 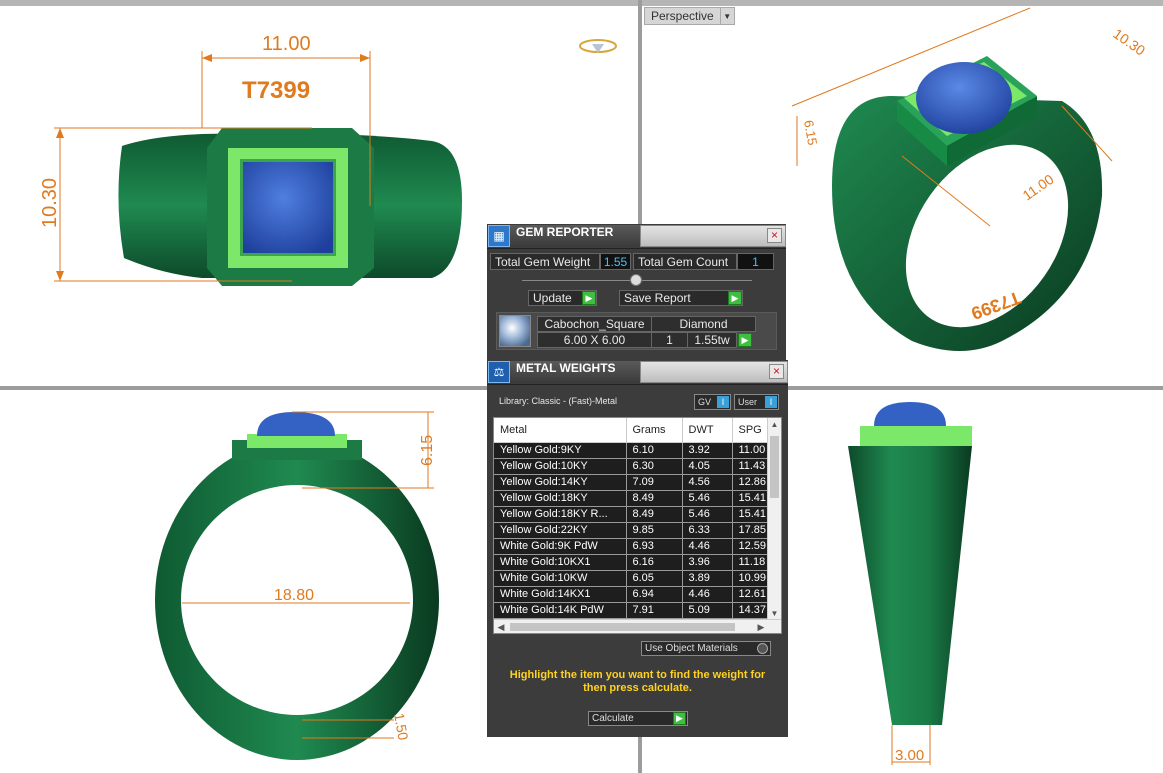 I want to click on dim-top-height: 10.30, so click(x=50, y=203).